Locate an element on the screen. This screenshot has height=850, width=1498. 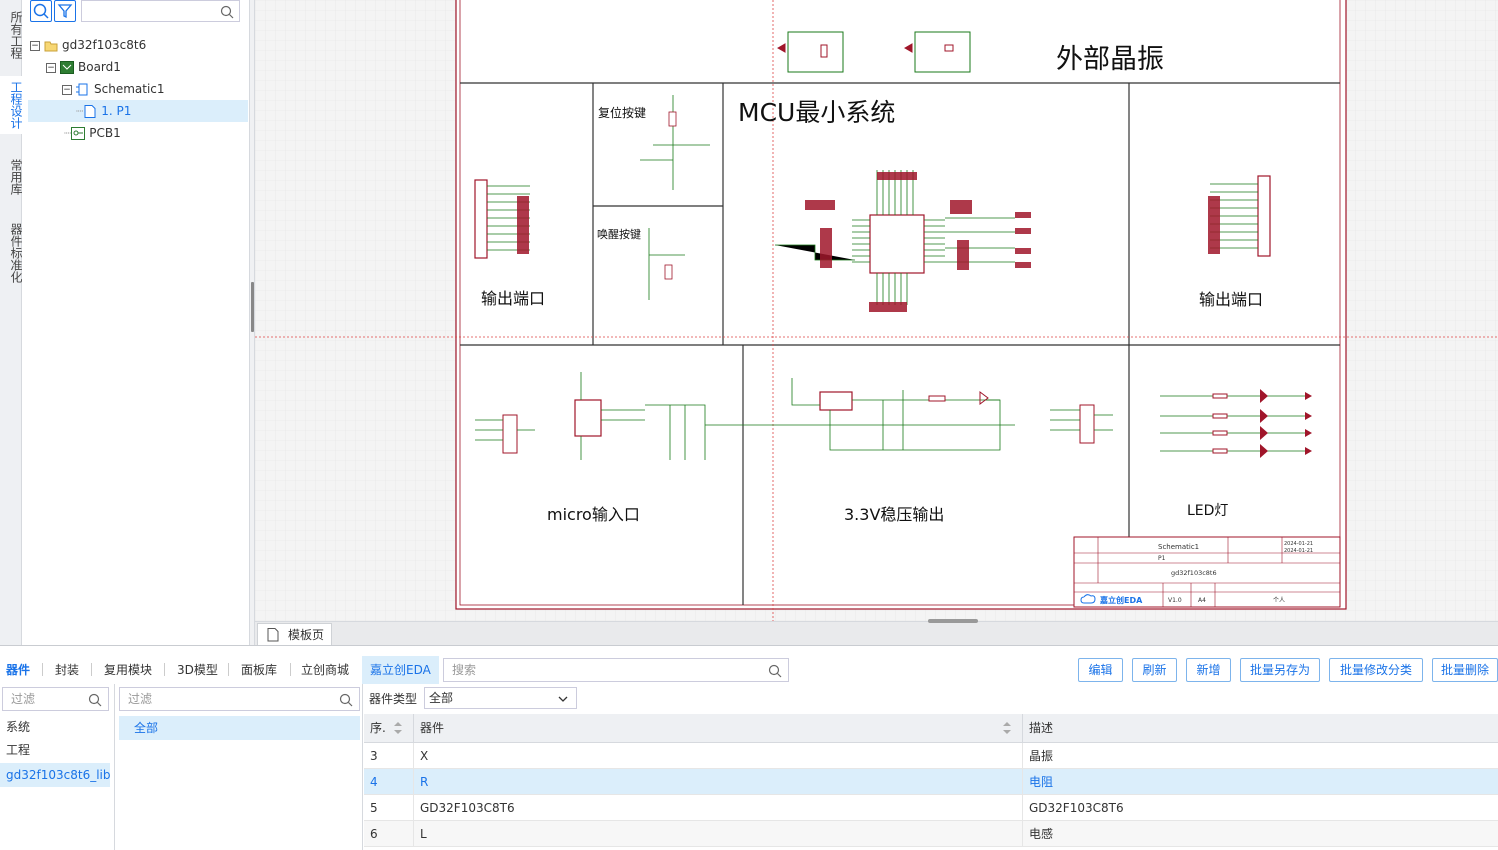
row-device-name: GD32F103C8T6 is located at coordinates (718, 808).